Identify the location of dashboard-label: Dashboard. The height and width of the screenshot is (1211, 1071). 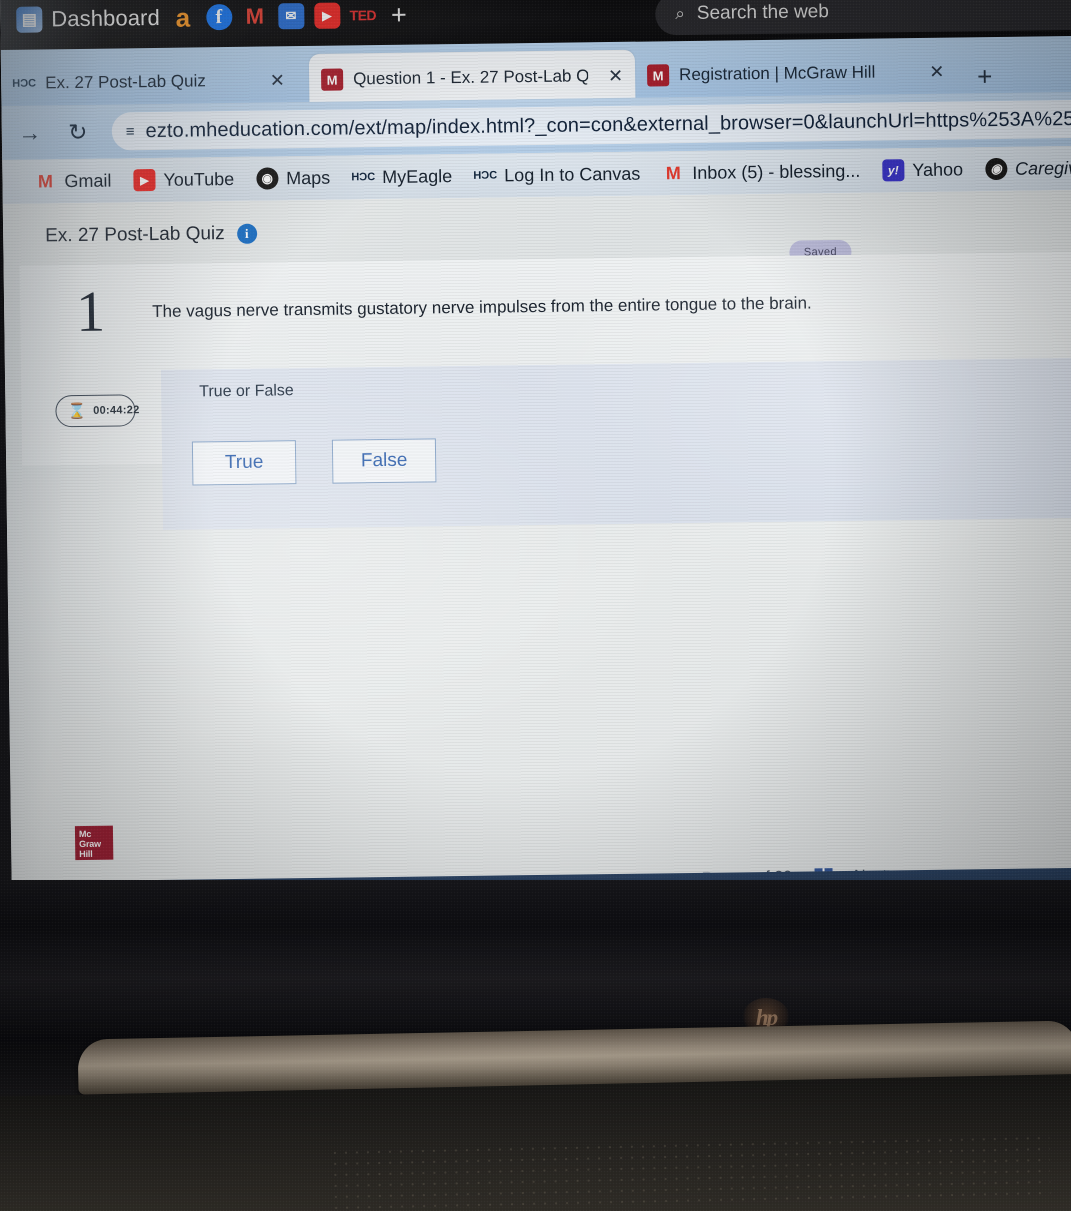
(106, 18).